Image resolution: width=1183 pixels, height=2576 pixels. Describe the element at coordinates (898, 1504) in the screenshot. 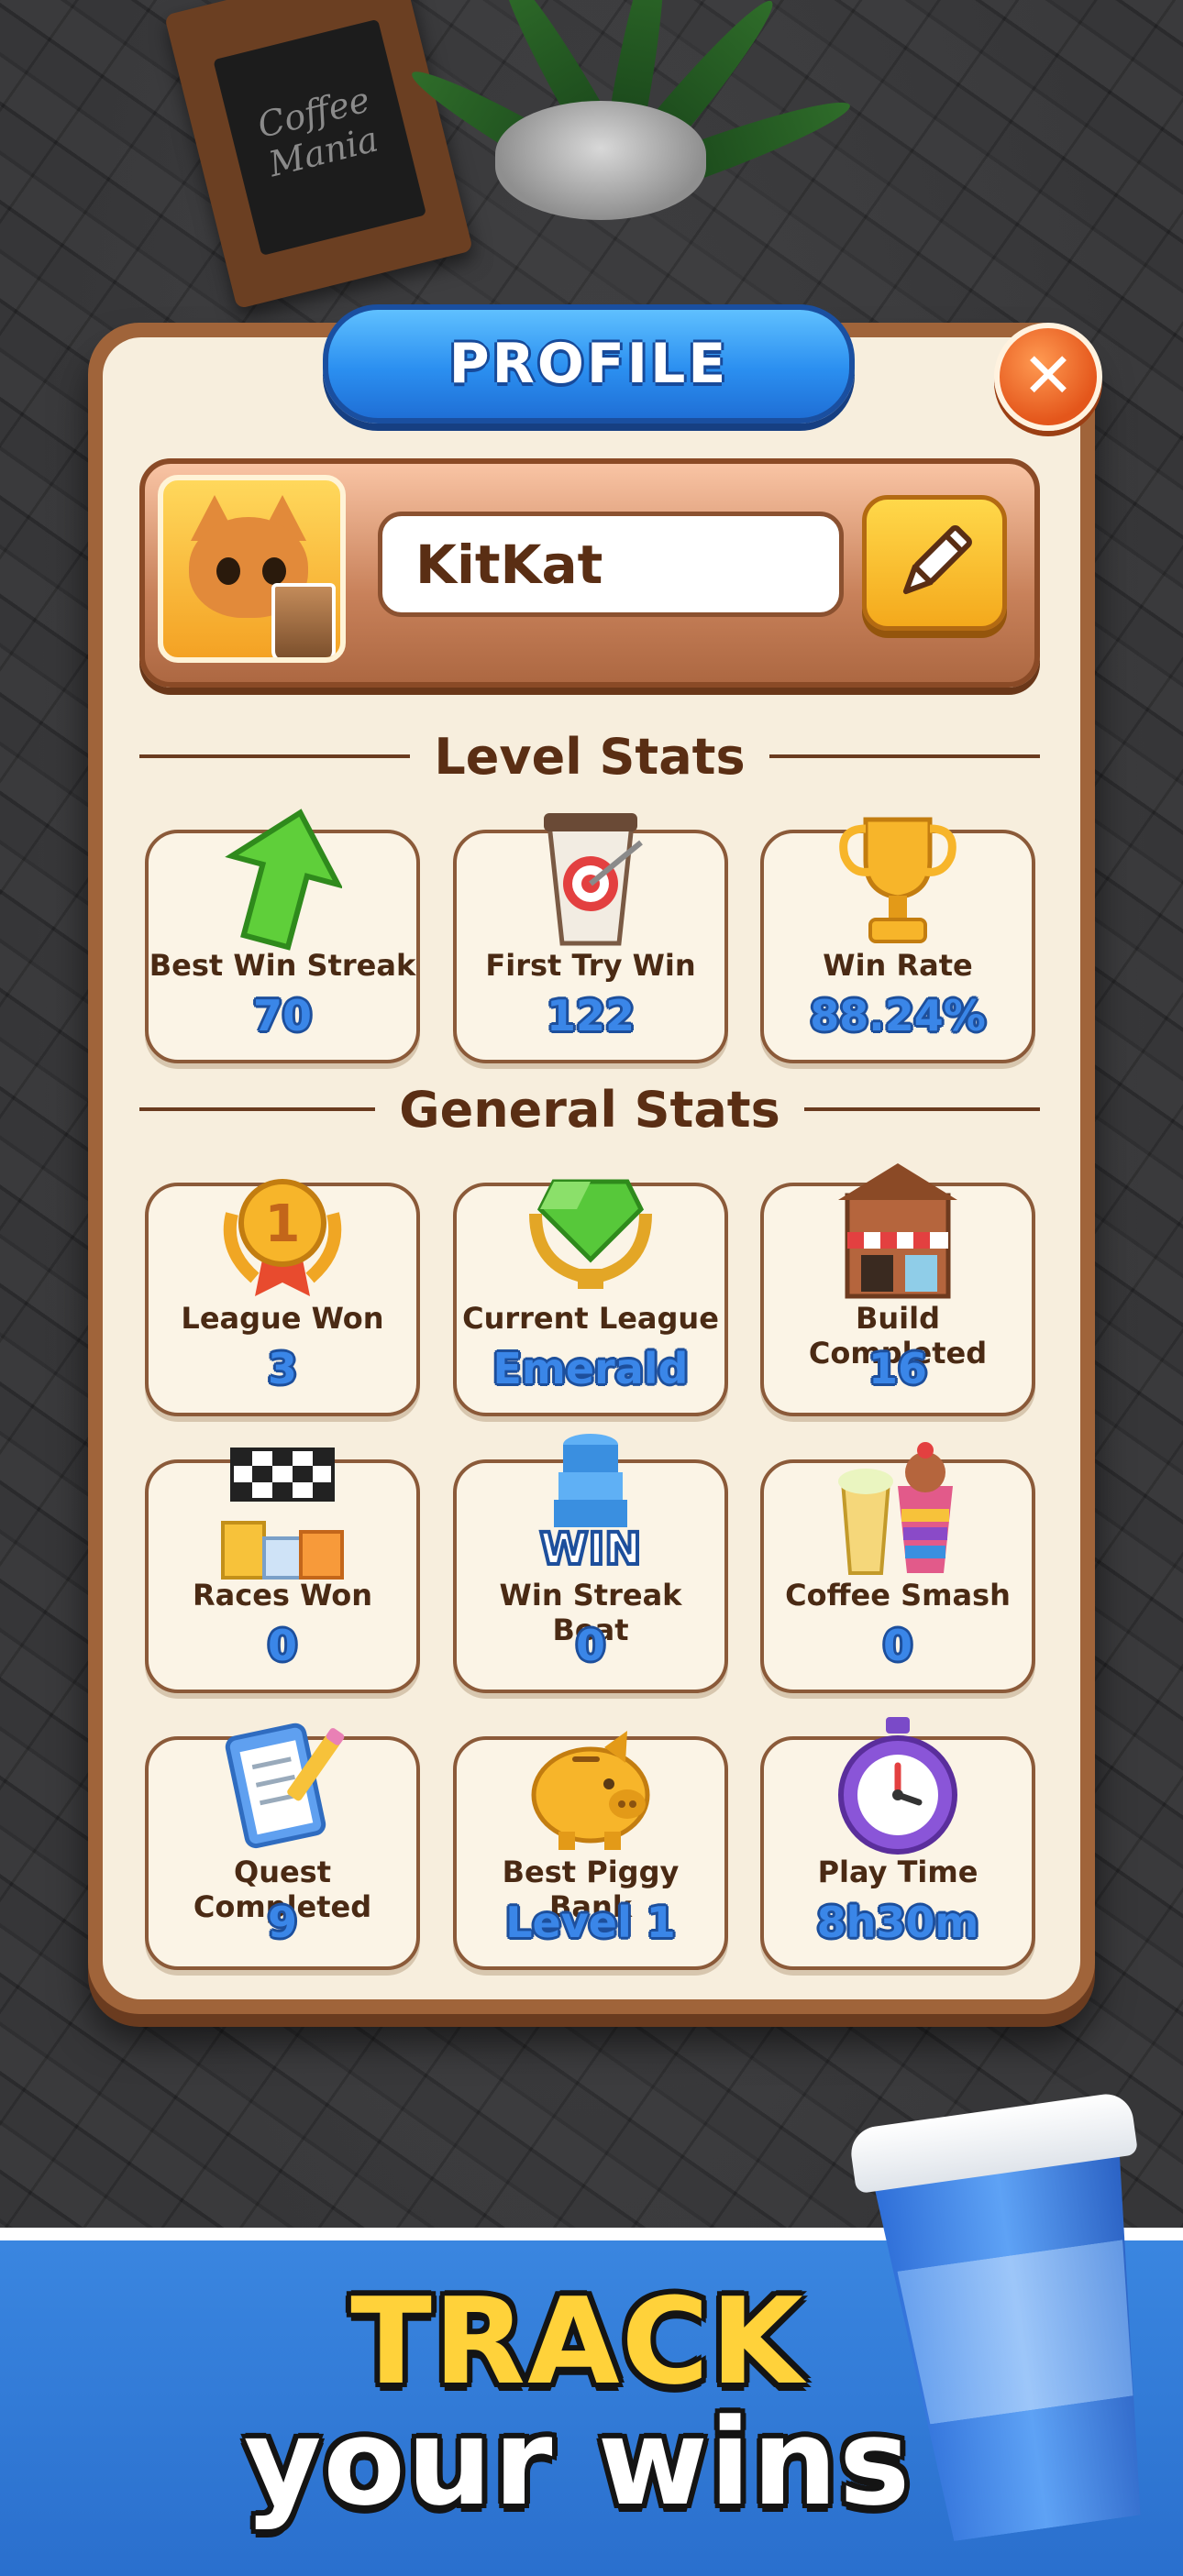

I see `drinks-icon` at that location.